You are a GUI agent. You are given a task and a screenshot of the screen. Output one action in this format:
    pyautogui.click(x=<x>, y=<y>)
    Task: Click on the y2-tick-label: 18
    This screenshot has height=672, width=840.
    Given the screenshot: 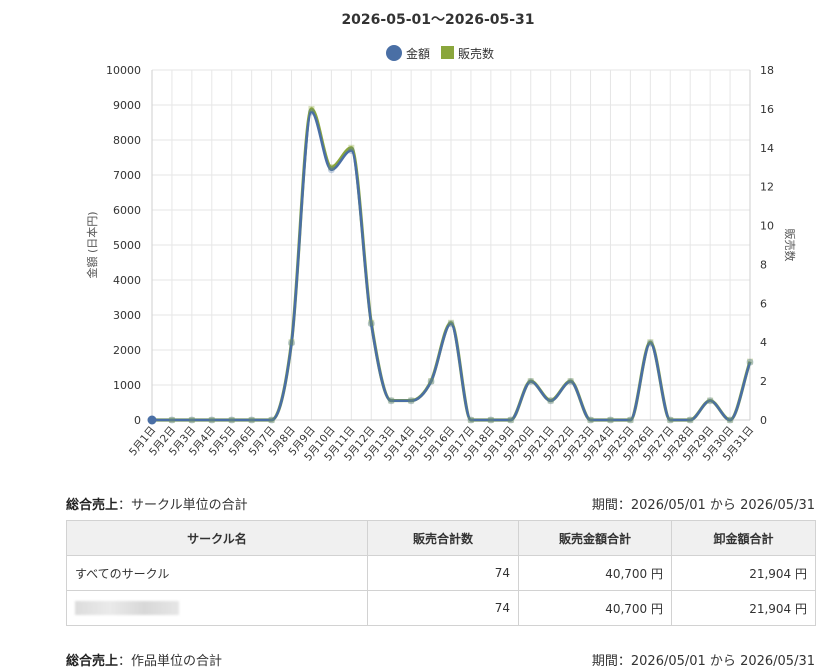 What is the action you would take?
    pyautogui.click(x=767, y=70)
    